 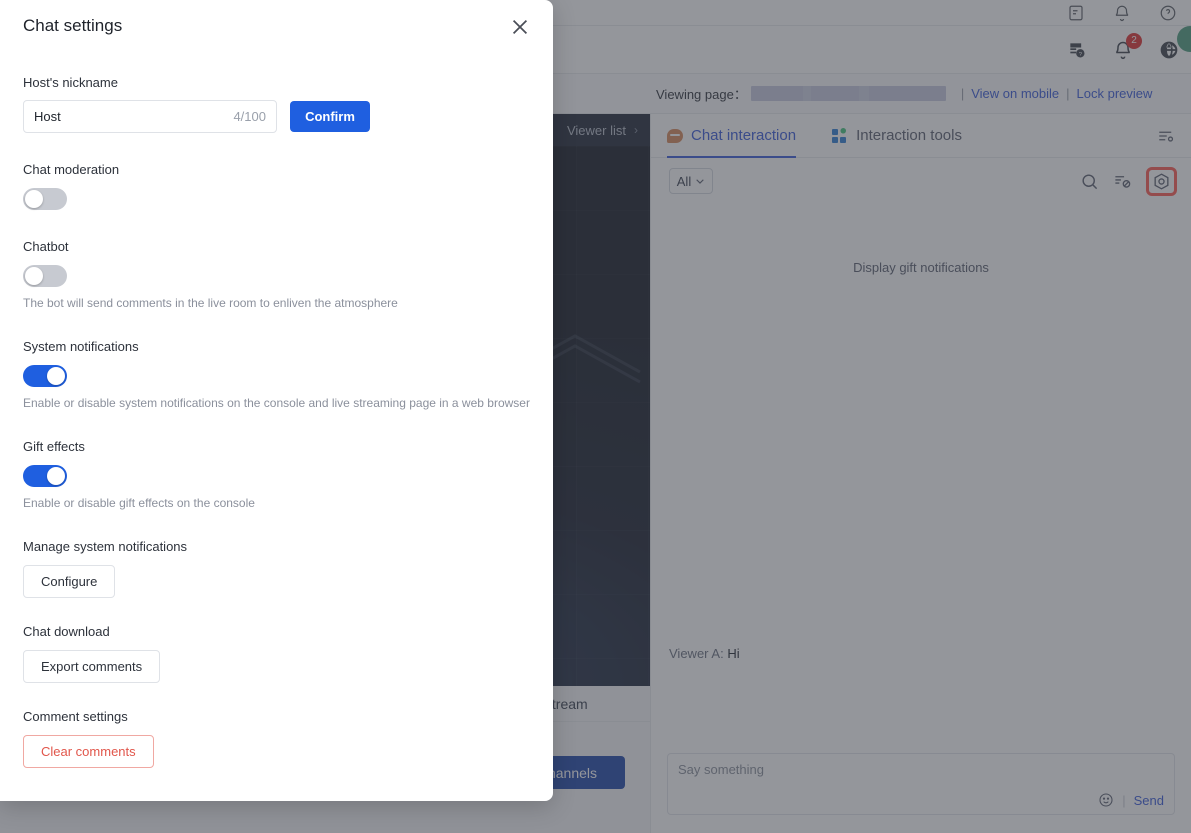 What do you see at coordinates (46, 246) in the screenshot?
I see `chatbot-label: Chatbot` at bounding box center [46, 246].